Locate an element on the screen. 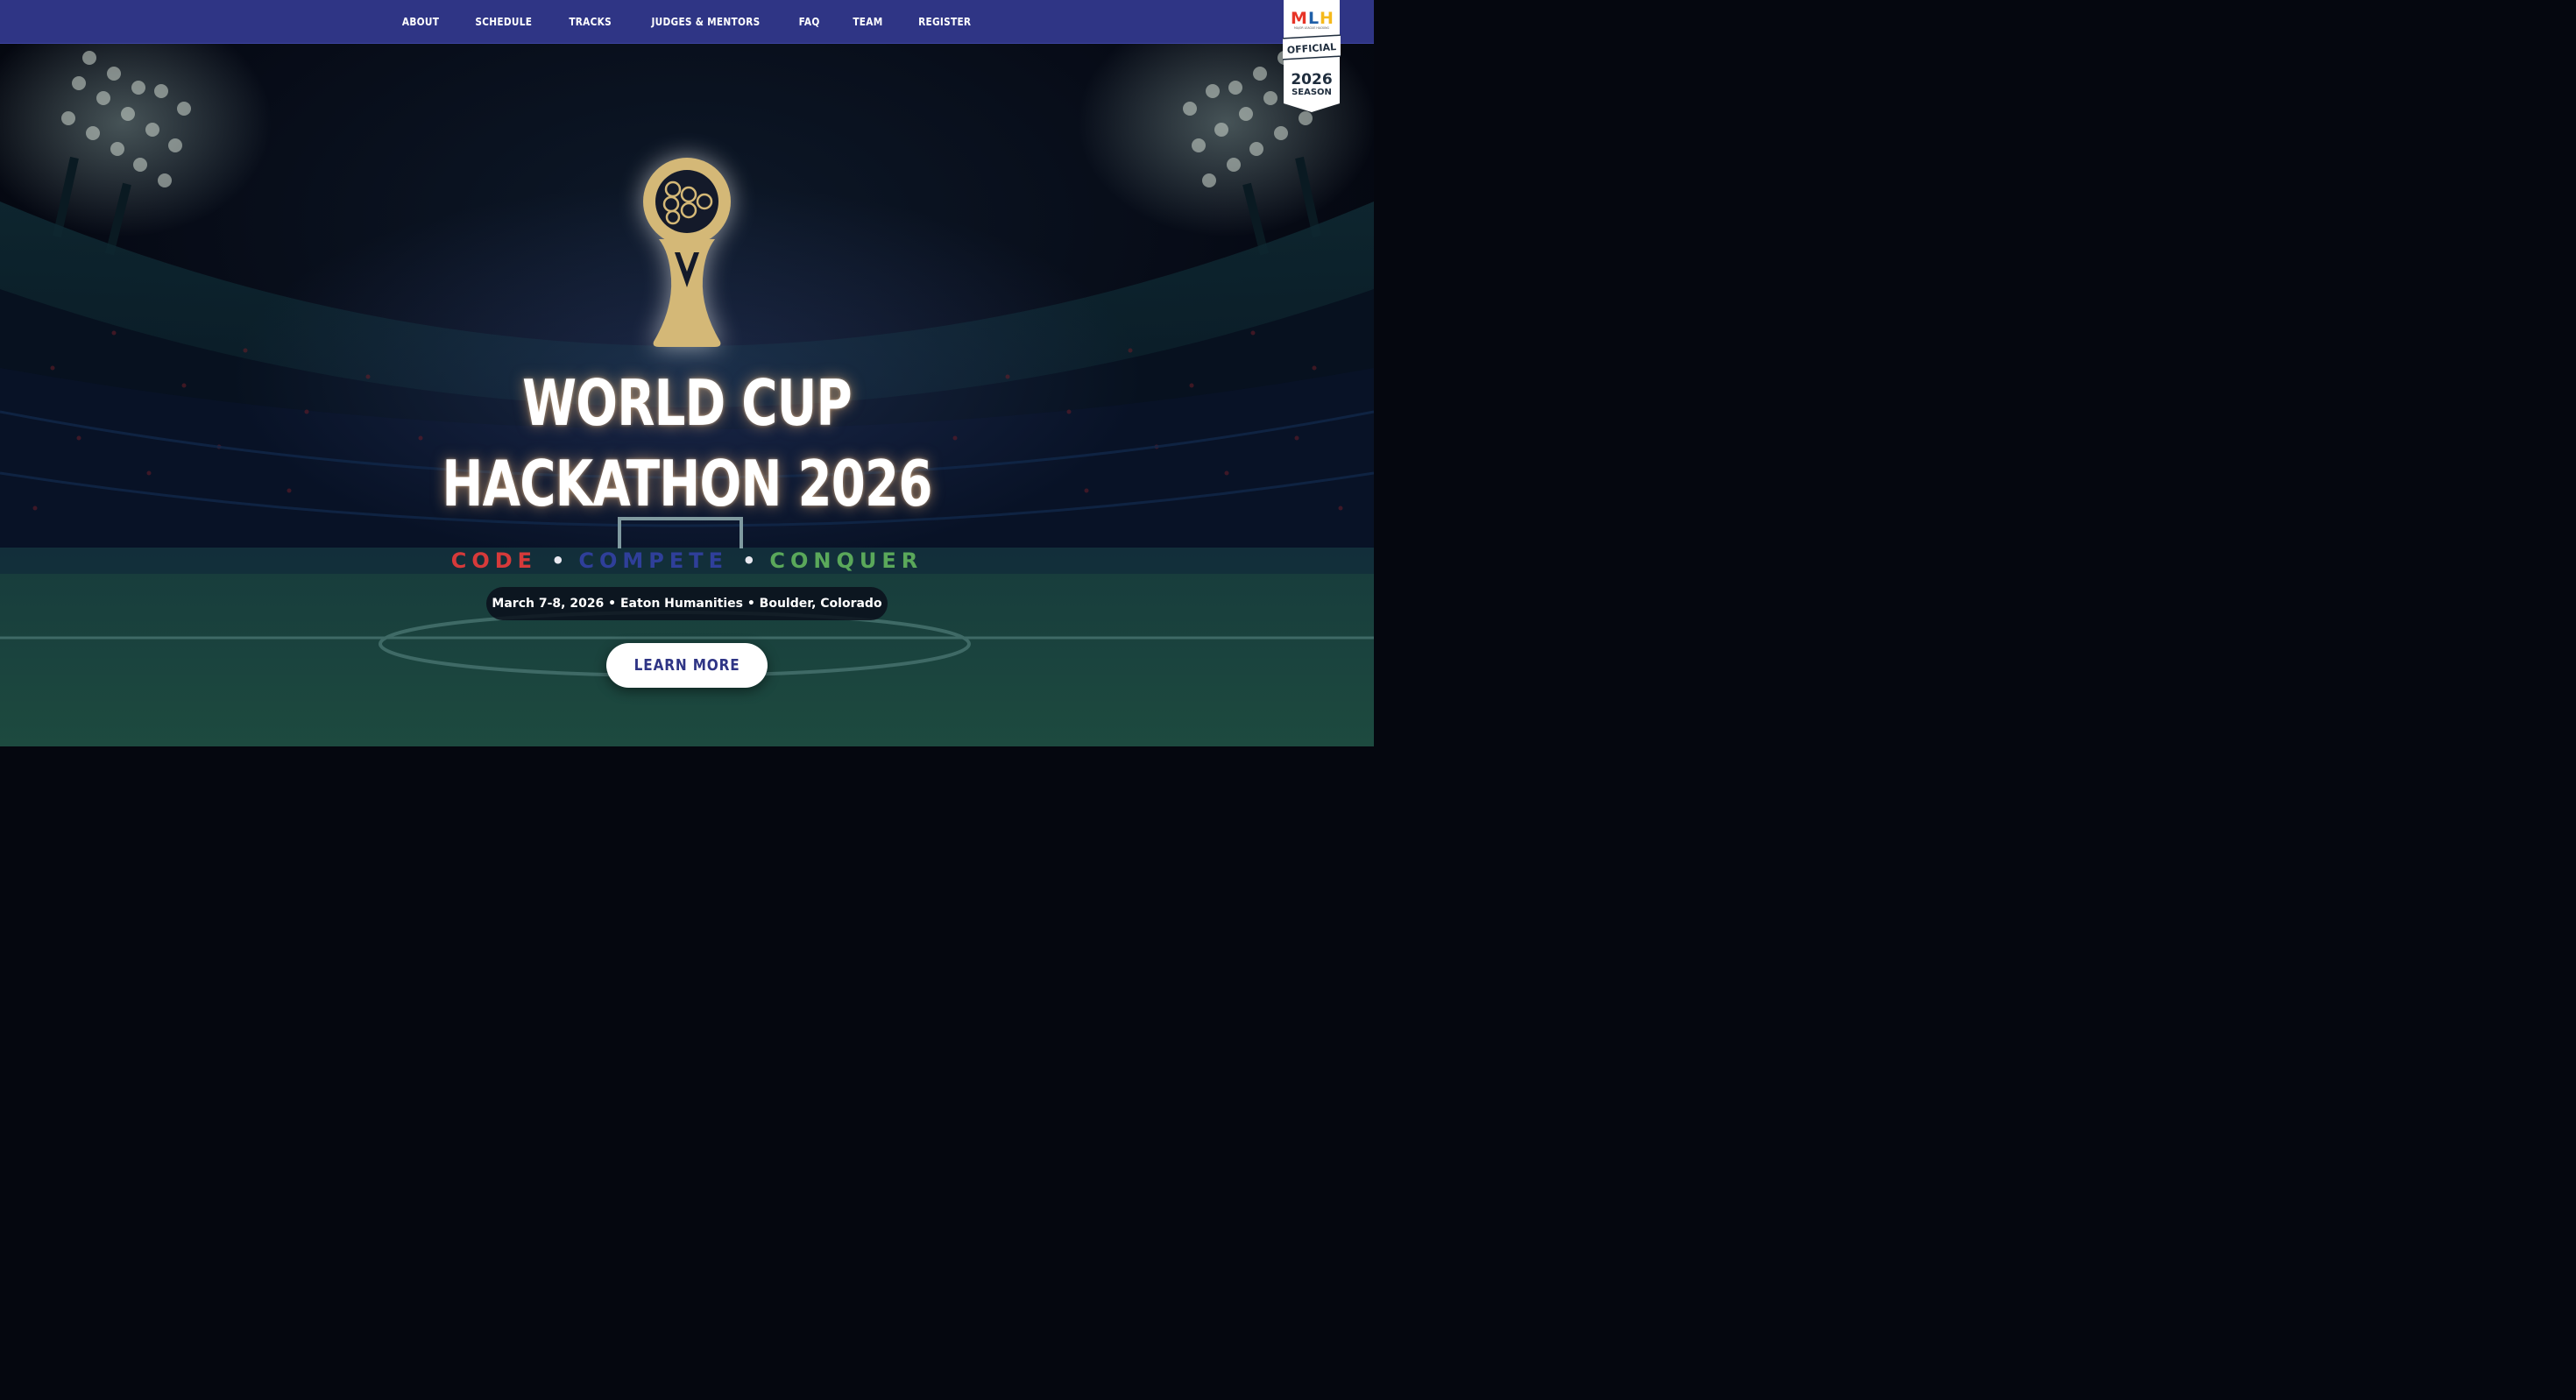  tagline-compete: COMPETE is located at coordinates (653, 560).